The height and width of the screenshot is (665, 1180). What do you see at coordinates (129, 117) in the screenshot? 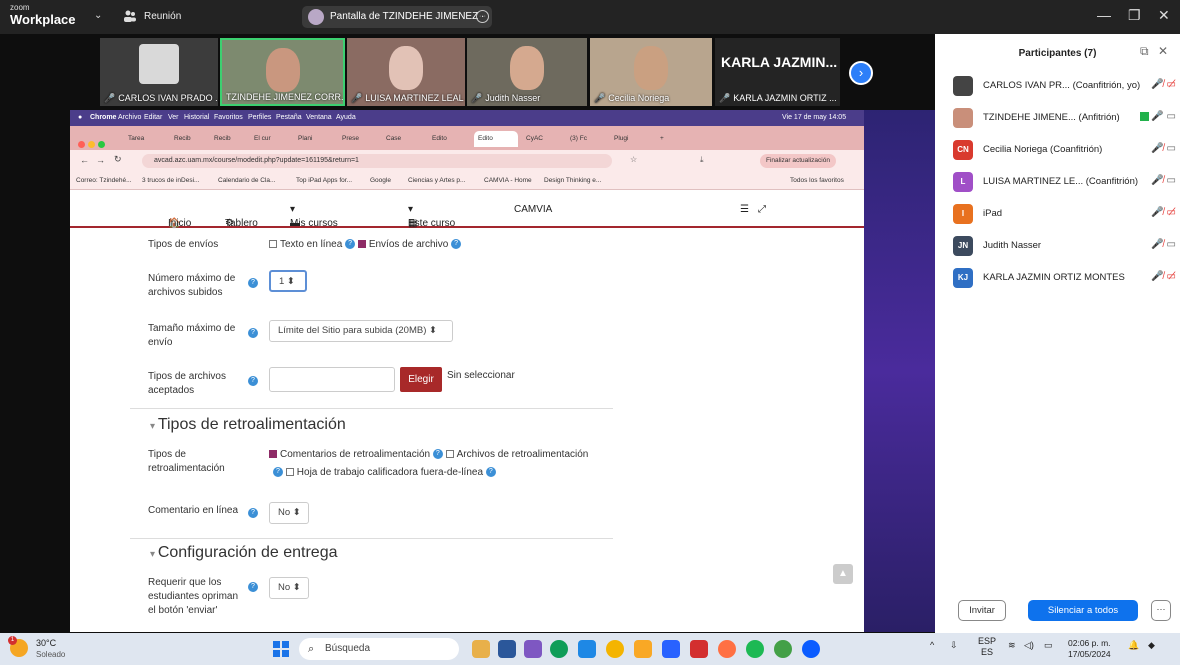
I see `menu-archivo: Archivo` at bounding box center [129, 117].